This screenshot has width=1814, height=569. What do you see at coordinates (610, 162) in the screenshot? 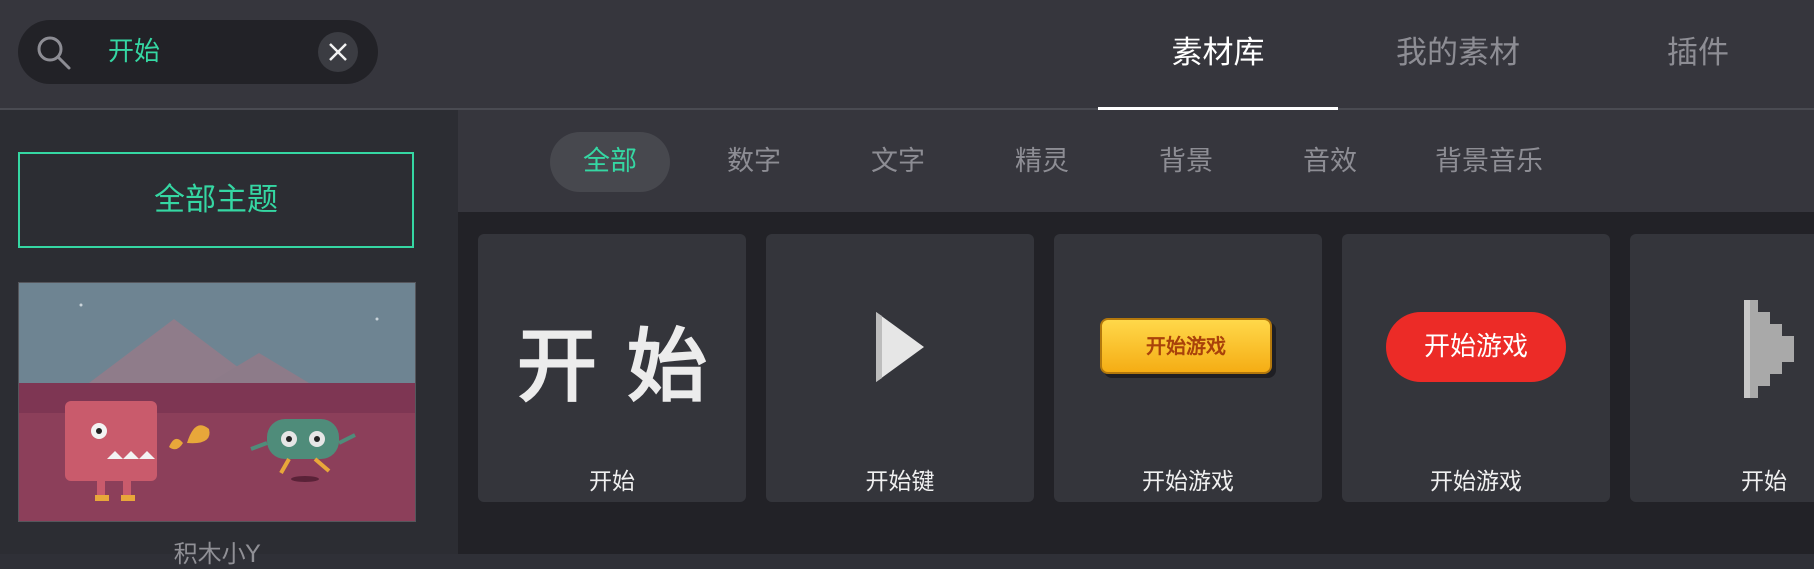
I see `filter-all: 全部` at bounding box center [610, 162].